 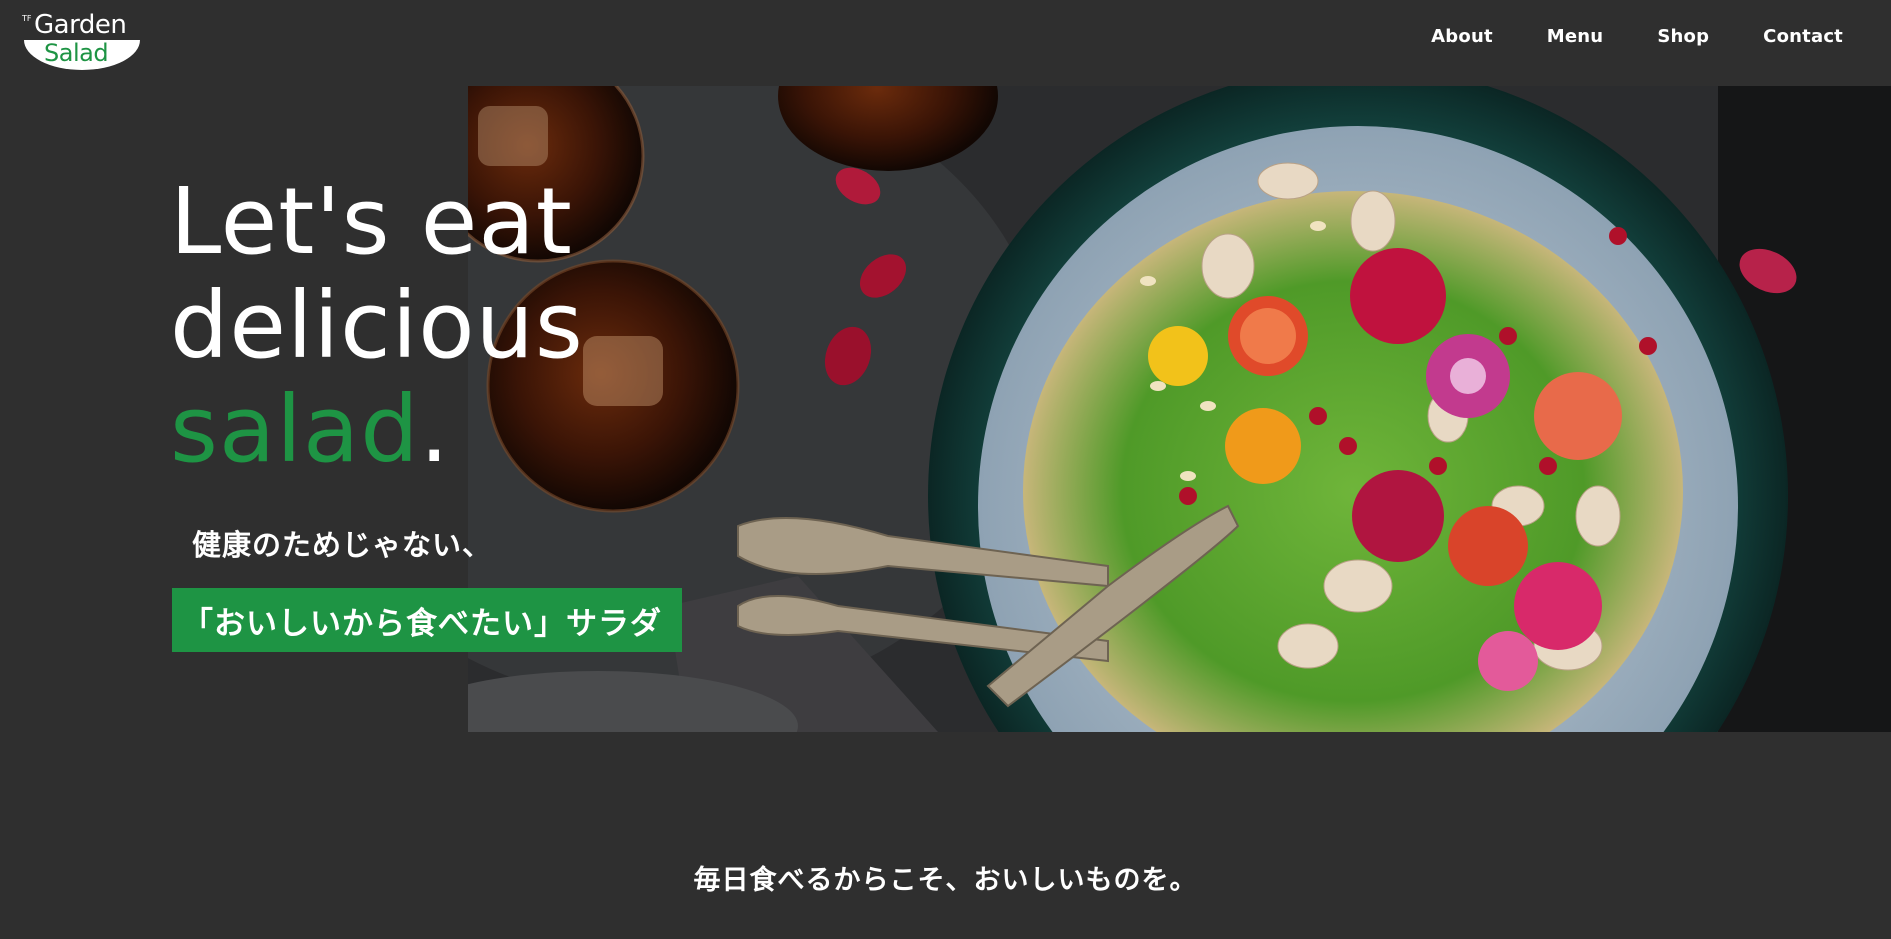 I want to click on main-nav: About Menu Shop Contact, so click(x=1637, y=36).